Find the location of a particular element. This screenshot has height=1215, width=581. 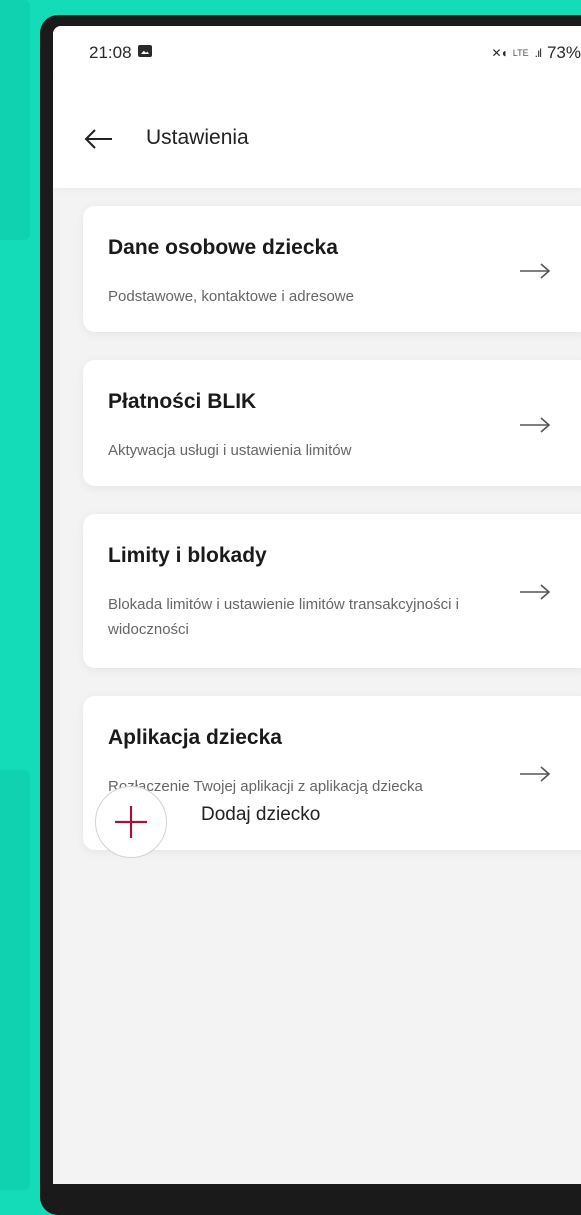

status-icons: ✕◖ LTE .ıl 73% is located at coordinates (536, 53).